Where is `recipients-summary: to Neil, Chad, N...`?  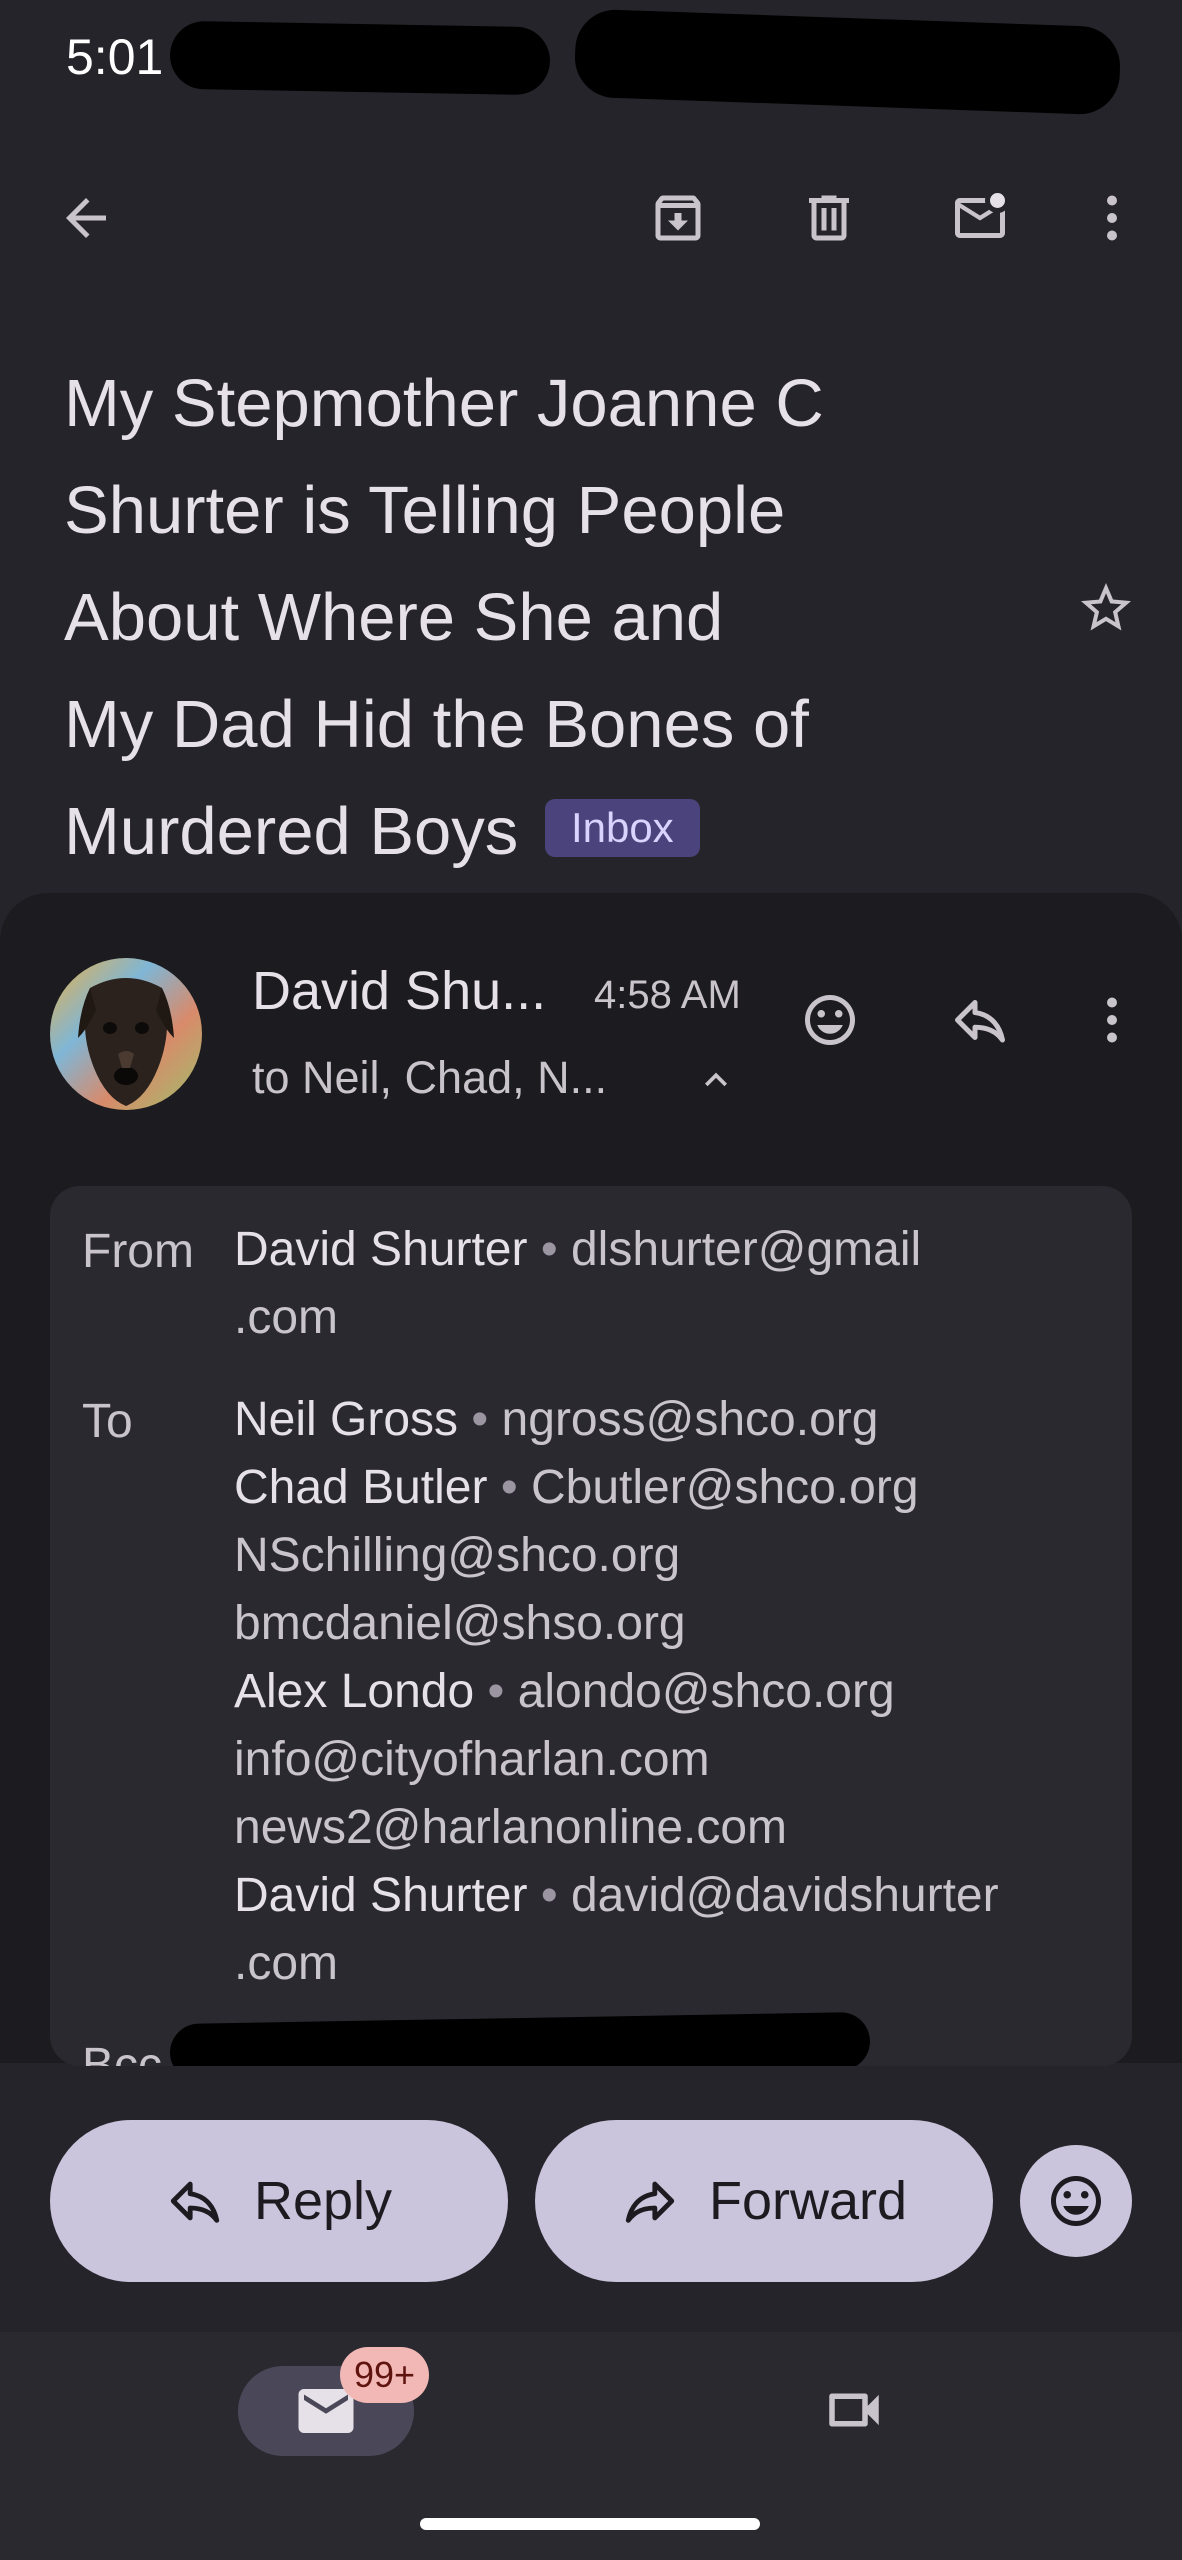 recipients-summary: to Neil, Chad, N... is located at coordinates (429, 1078).